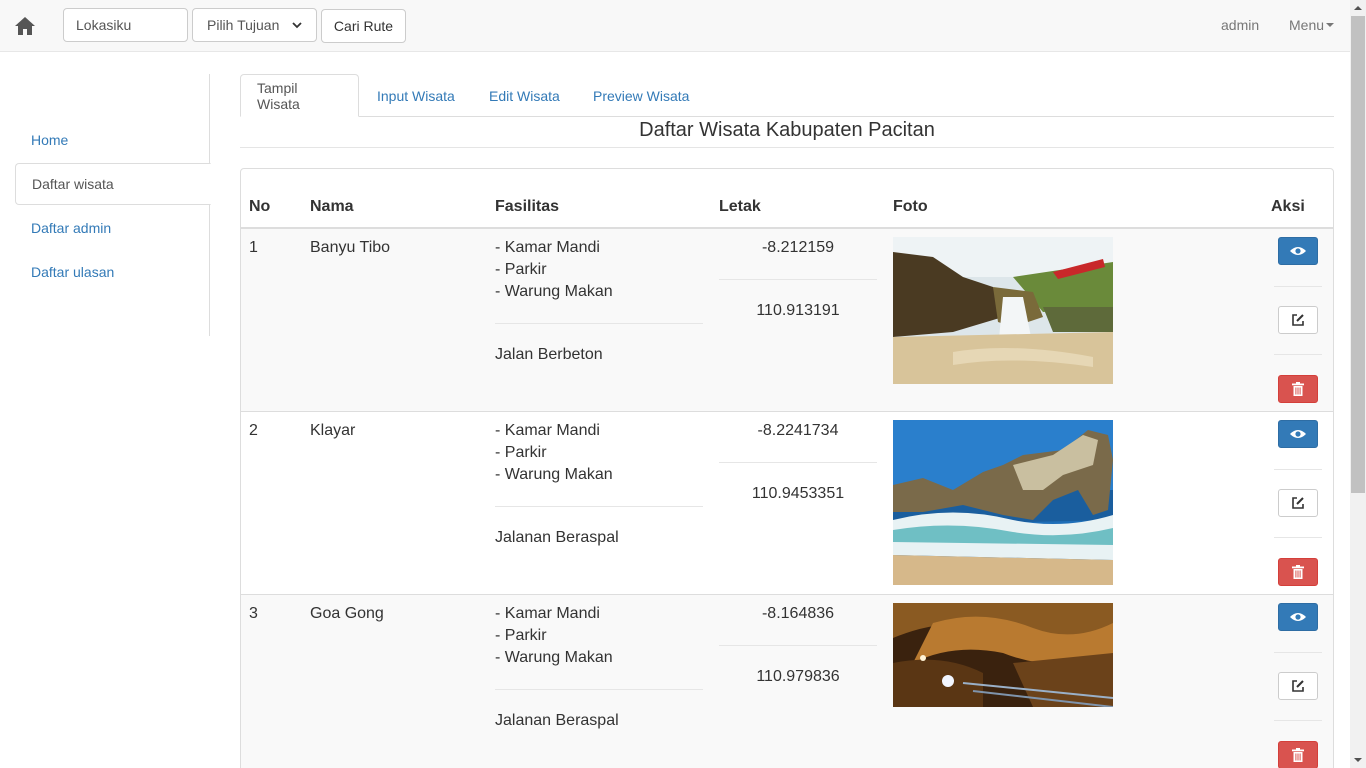 The width and height of the screenshot is (1366, 768). Describe the element at coordinates (798, 247) in the screenshot. I see `row-latitude: -8.212159` at that location.